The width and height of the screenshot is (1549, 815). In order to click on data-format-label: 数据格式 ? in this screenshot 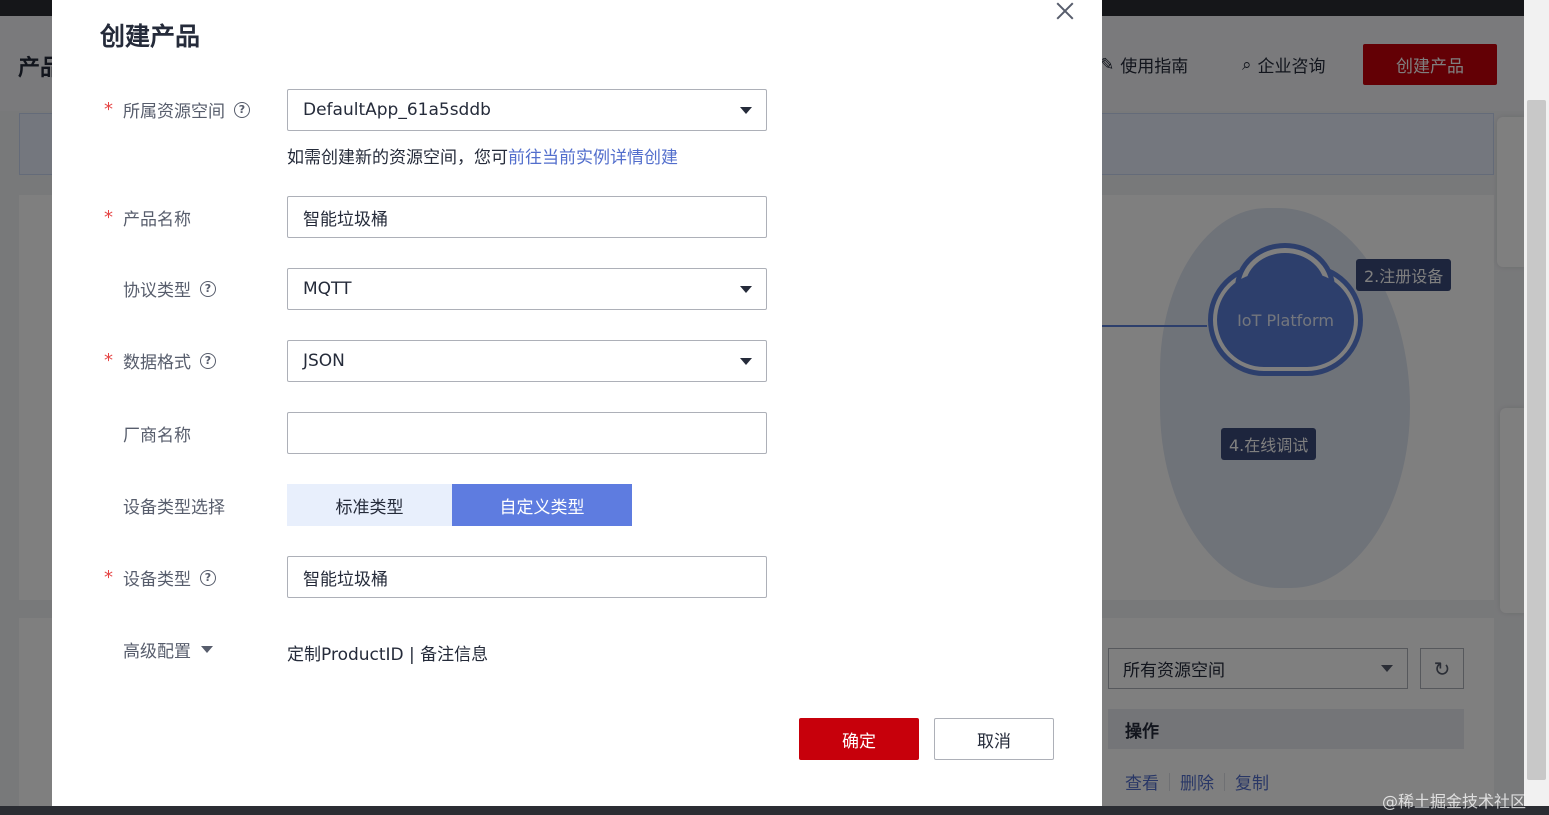, I will do `click(169, 360)`.